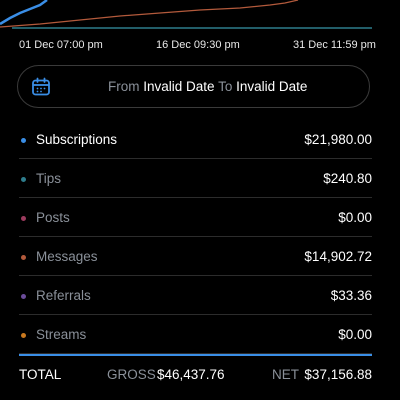 The image size is (400, 400). I want to click on to-label: To, so click(225, 86).